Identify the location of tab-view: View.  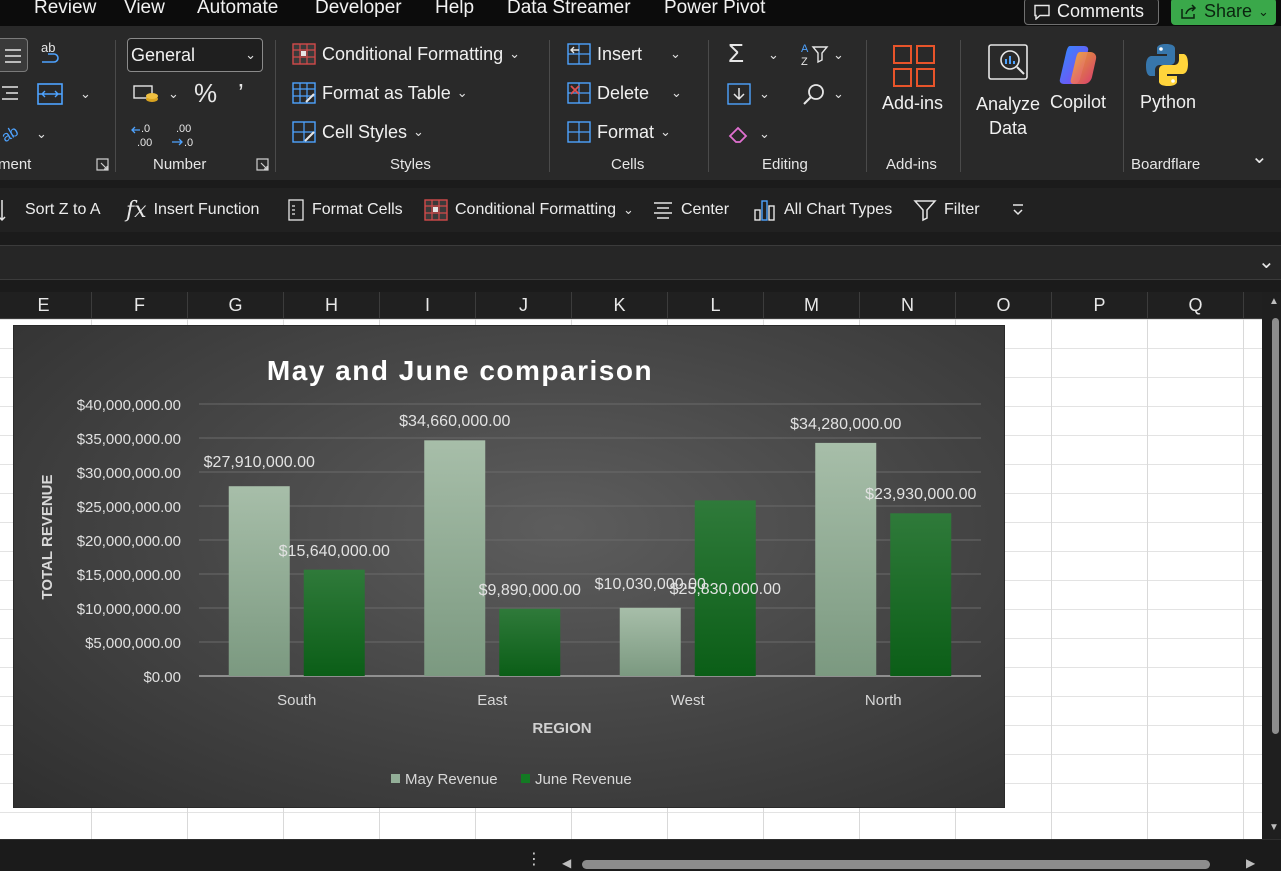
(144, 9).